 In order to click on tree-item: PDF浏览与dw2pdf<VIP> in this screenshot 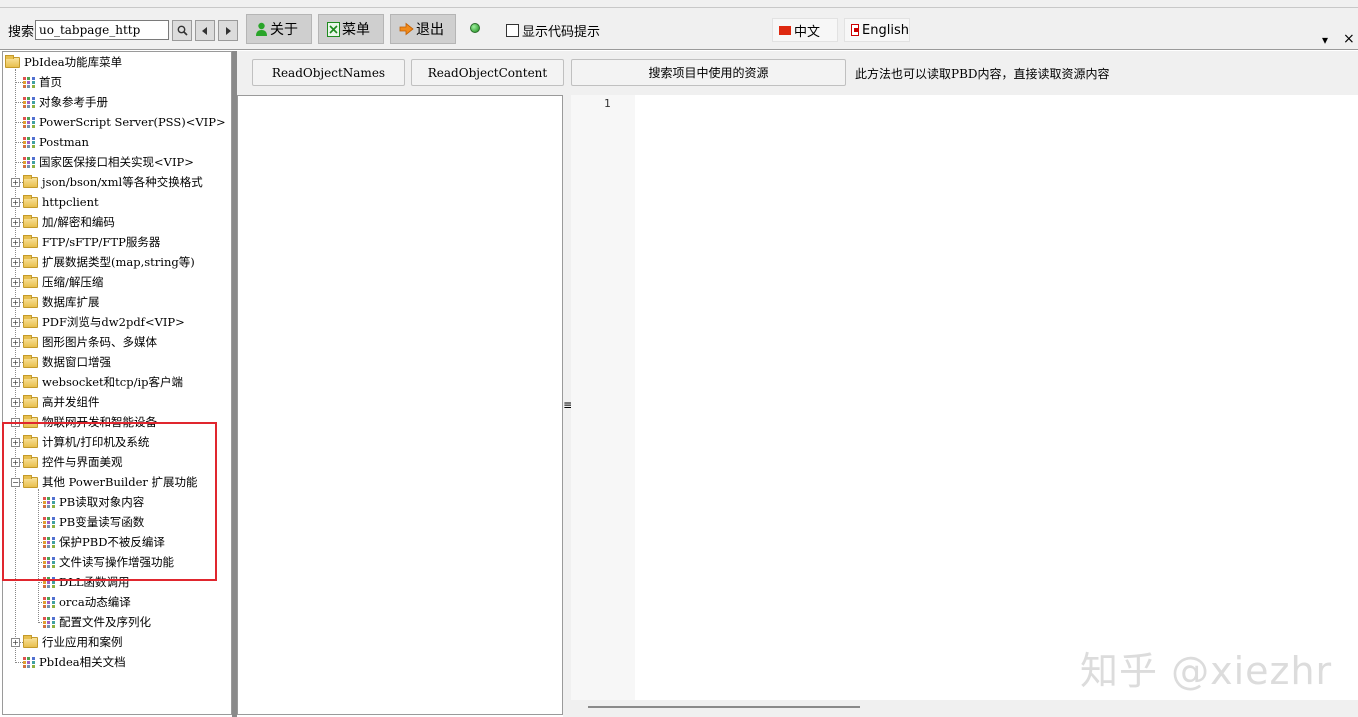, I will do `click(104, 322)`.